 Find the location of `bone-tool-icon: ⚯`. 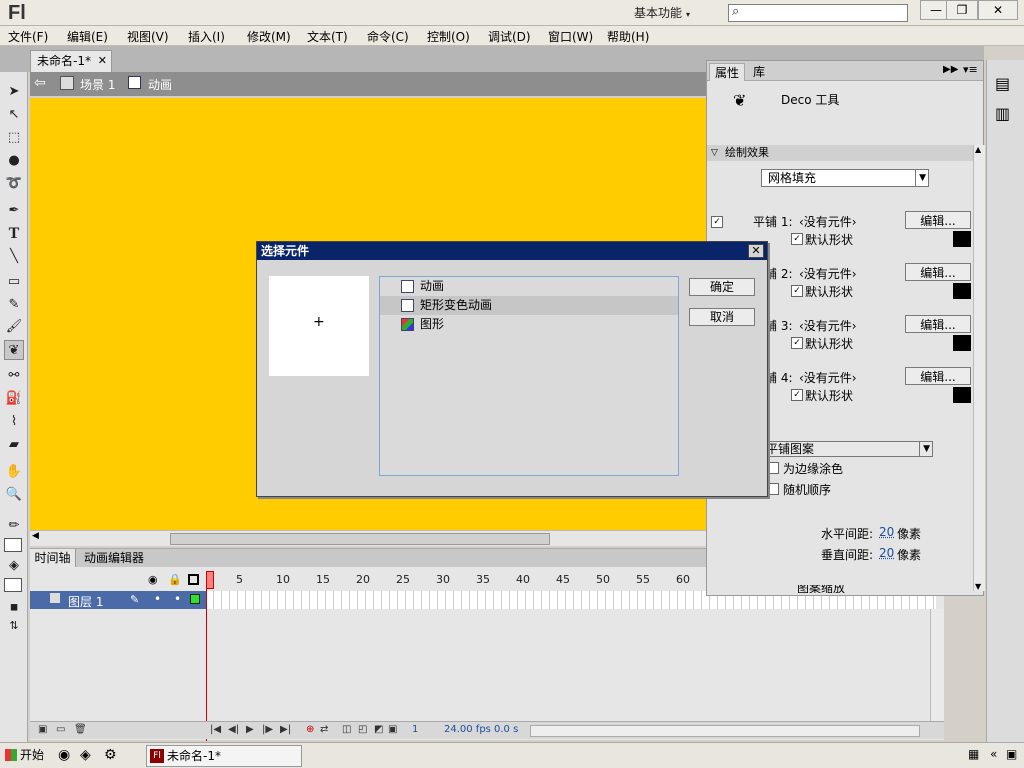

bone-tool-icon: ⚯ is located at coordinates (14, 376).